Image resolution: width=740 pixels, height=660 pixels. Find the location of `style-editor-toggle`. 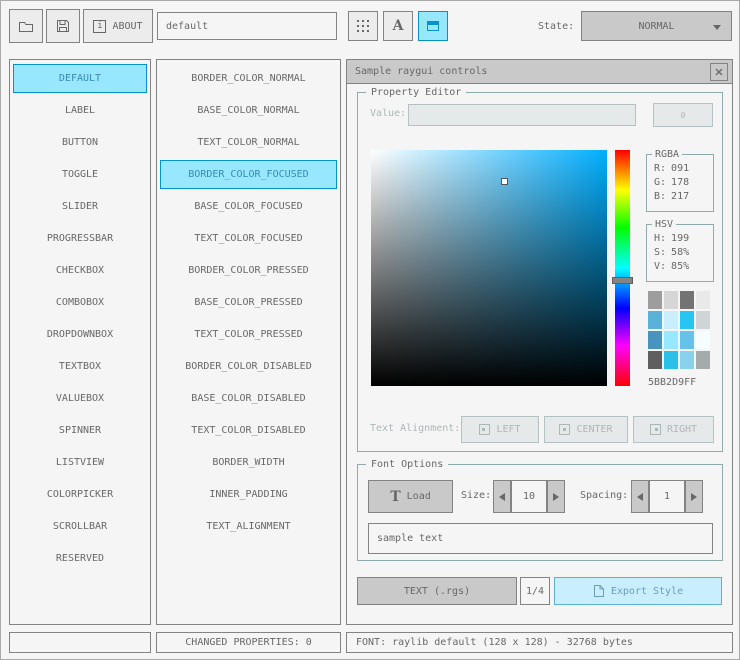

style-editor-toggle is located at coordinates (433, 26).